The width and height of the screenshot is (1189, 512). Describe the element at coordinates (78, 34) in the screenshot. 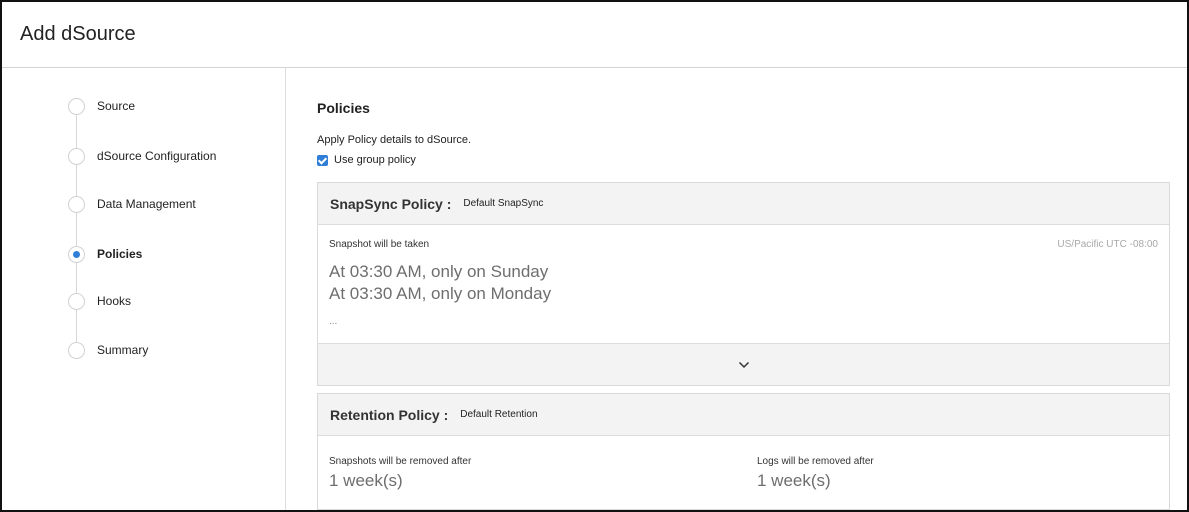

I see `dialog-title: Add dSource` at that location.